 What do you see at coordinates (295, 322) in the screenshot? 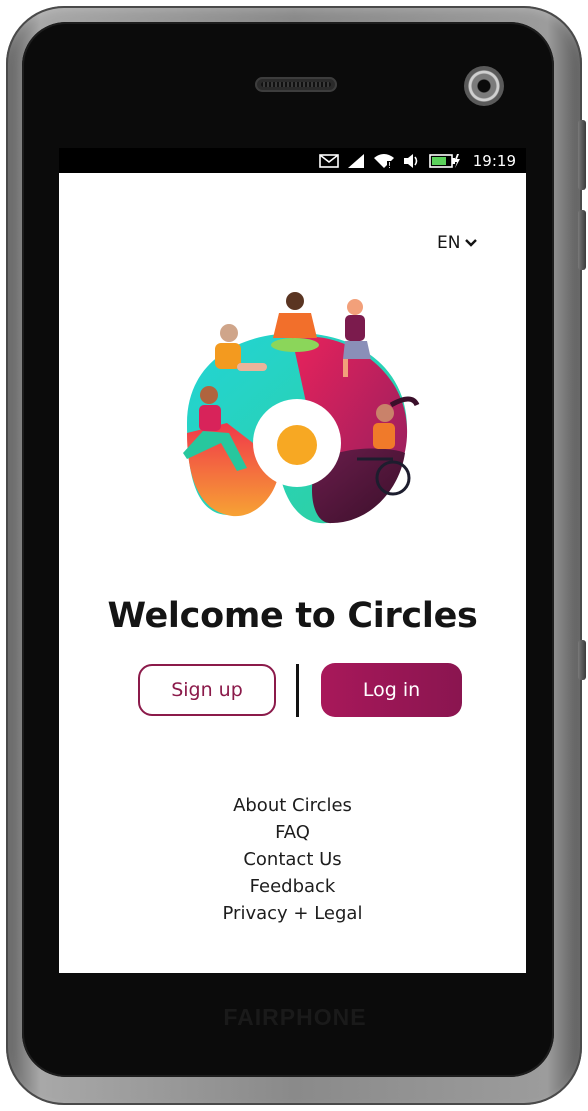
I see `person-meditating` at bounding box center [295, 322].